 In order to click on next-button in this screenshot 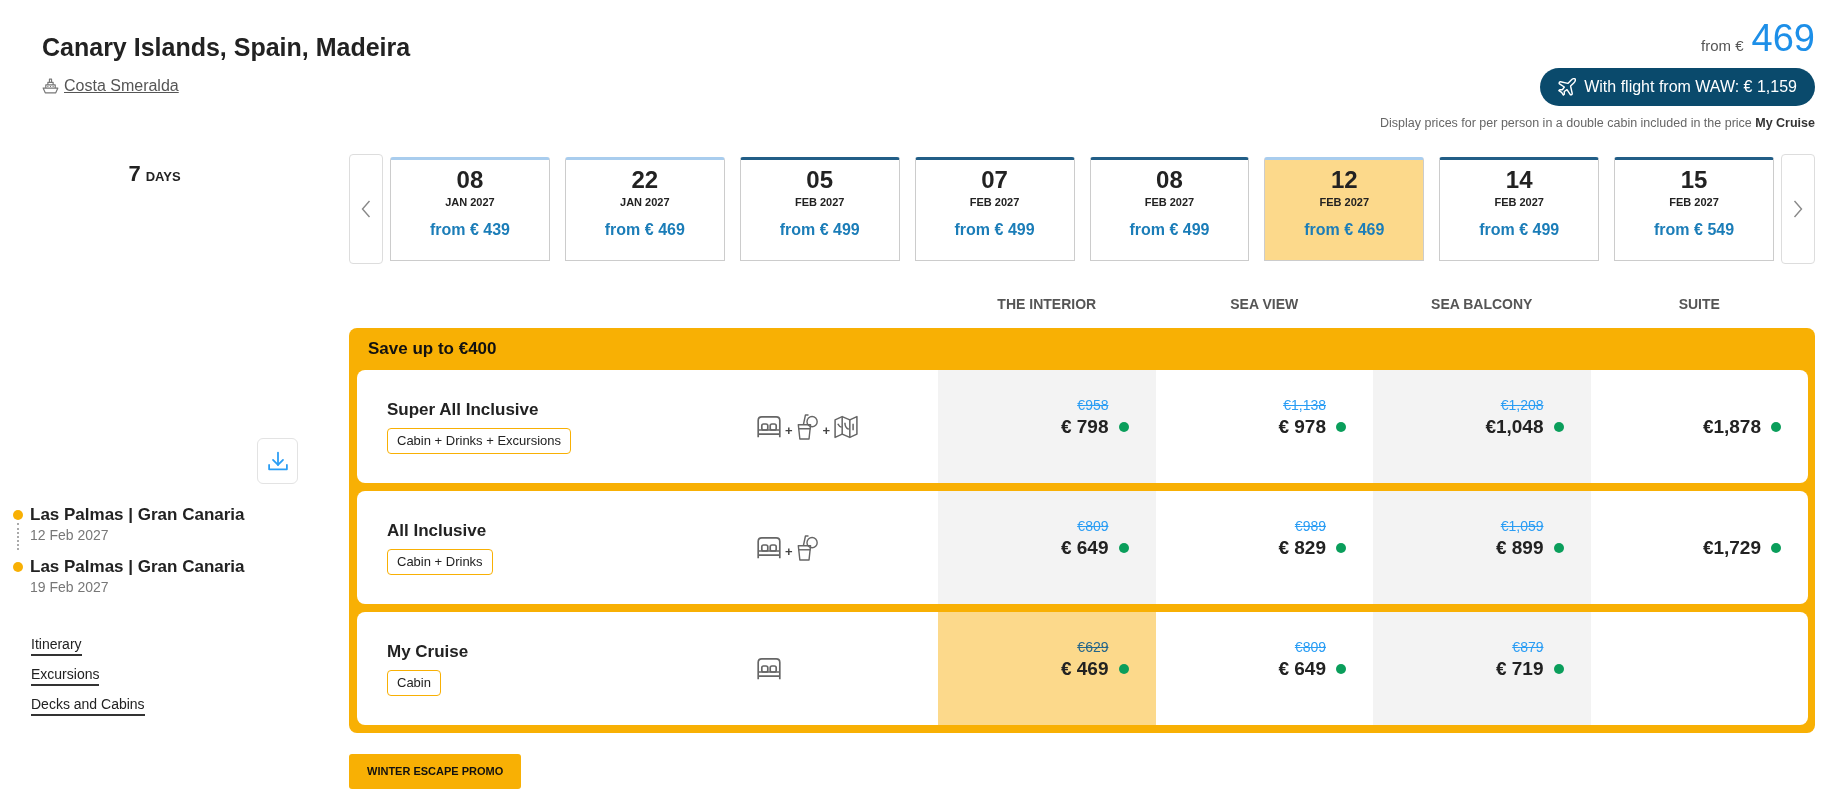, I will do `click(1798, 209)`.